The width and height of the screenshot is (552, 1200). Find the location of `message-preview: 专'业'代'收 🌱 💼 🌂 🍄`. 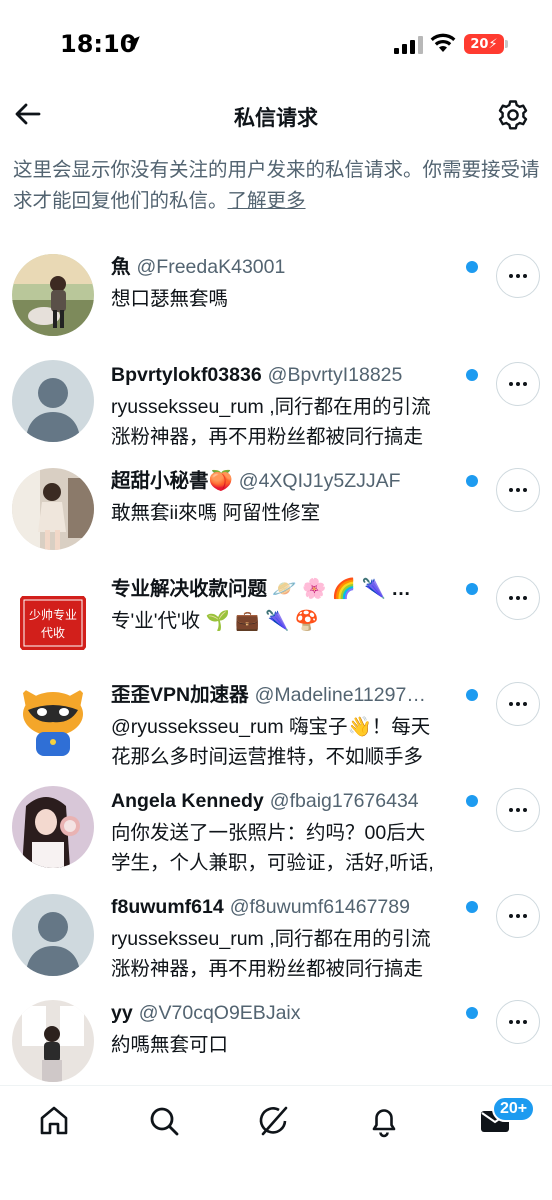

message-preview: 专'业'代'收 🌱 💼 🌂 🍄 is located at coordinates (215, 621).